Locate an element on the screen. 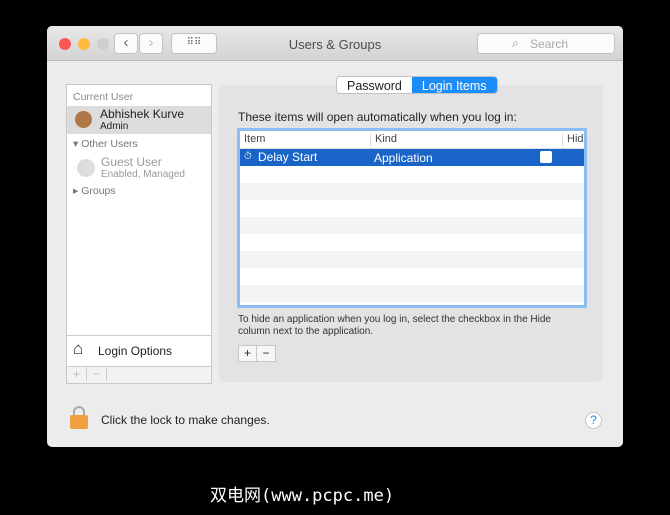 This screenshot has height=515, width=670. column-item: Item is located at coordinates (254, 139).